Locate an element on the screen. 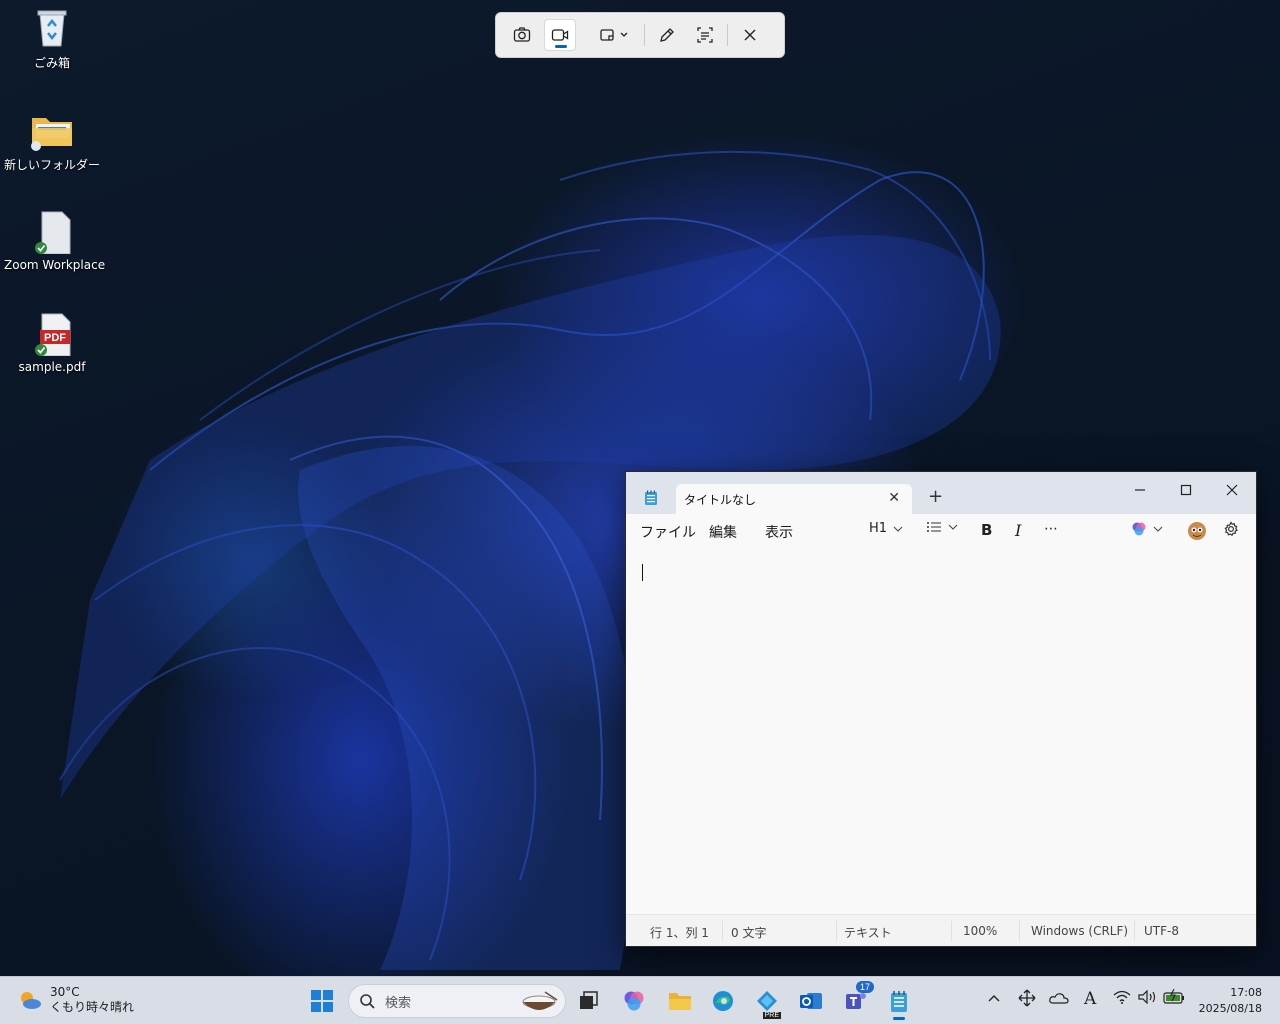 The width and height of the screenshot is (1280, 1024). pdf-file-icon: PDF is located at coordinates (52, 334).